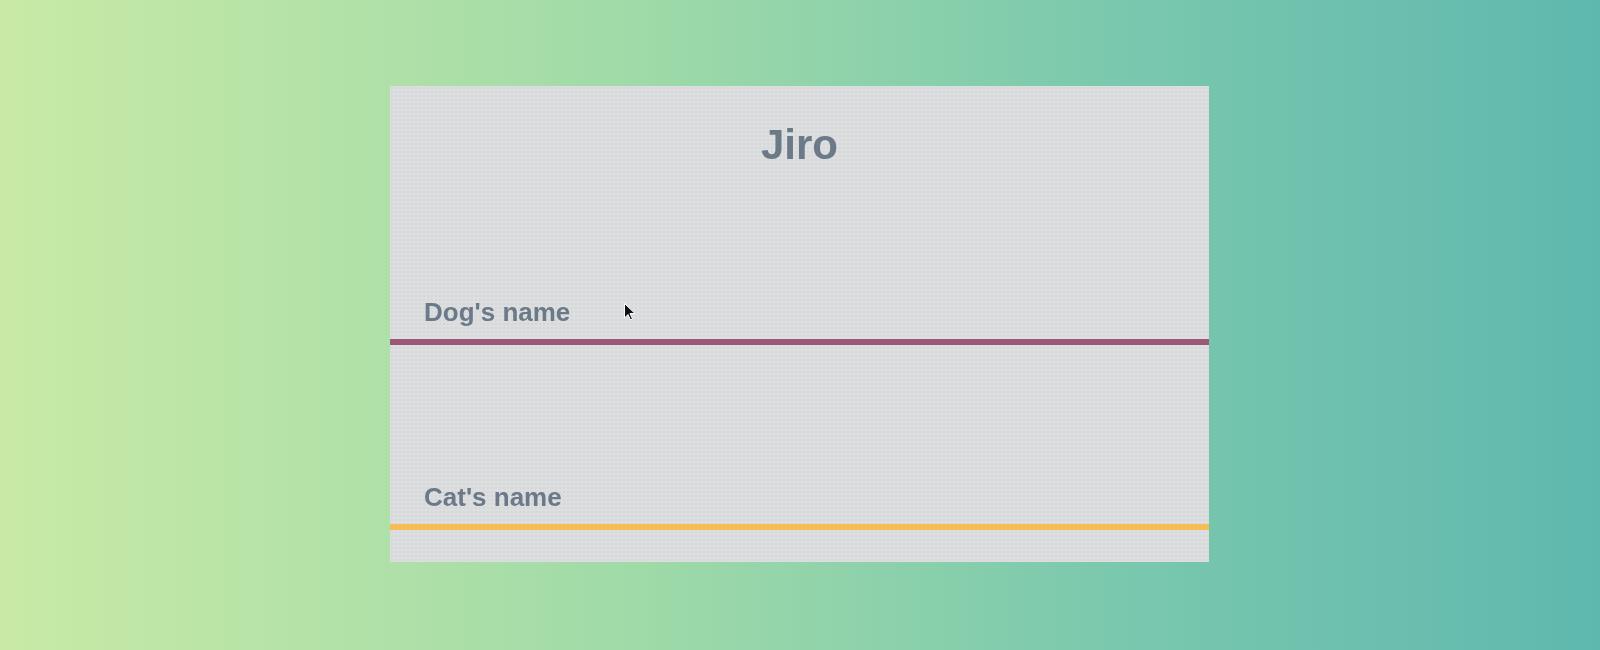  What do you see at coordinates (799, 500) in the screenshot?
I see `input-field: Cat's name` at bounding box center [799, 500].